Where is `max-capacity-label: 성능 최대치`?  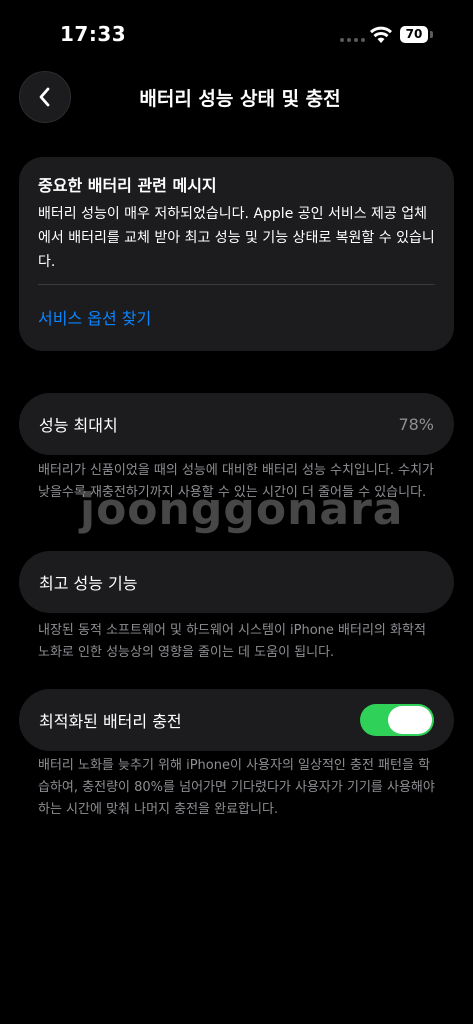 max-capacity-label: 성능 최대치 is located at coordinates (78, 425).